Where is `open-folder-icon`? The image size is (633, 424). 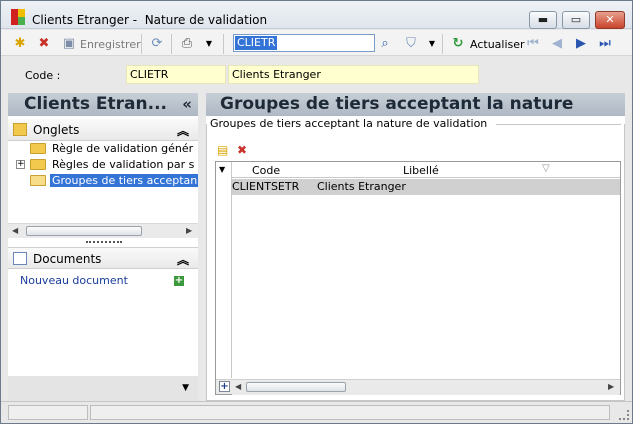
open-folder-icon is located at coordinates (38, 180).